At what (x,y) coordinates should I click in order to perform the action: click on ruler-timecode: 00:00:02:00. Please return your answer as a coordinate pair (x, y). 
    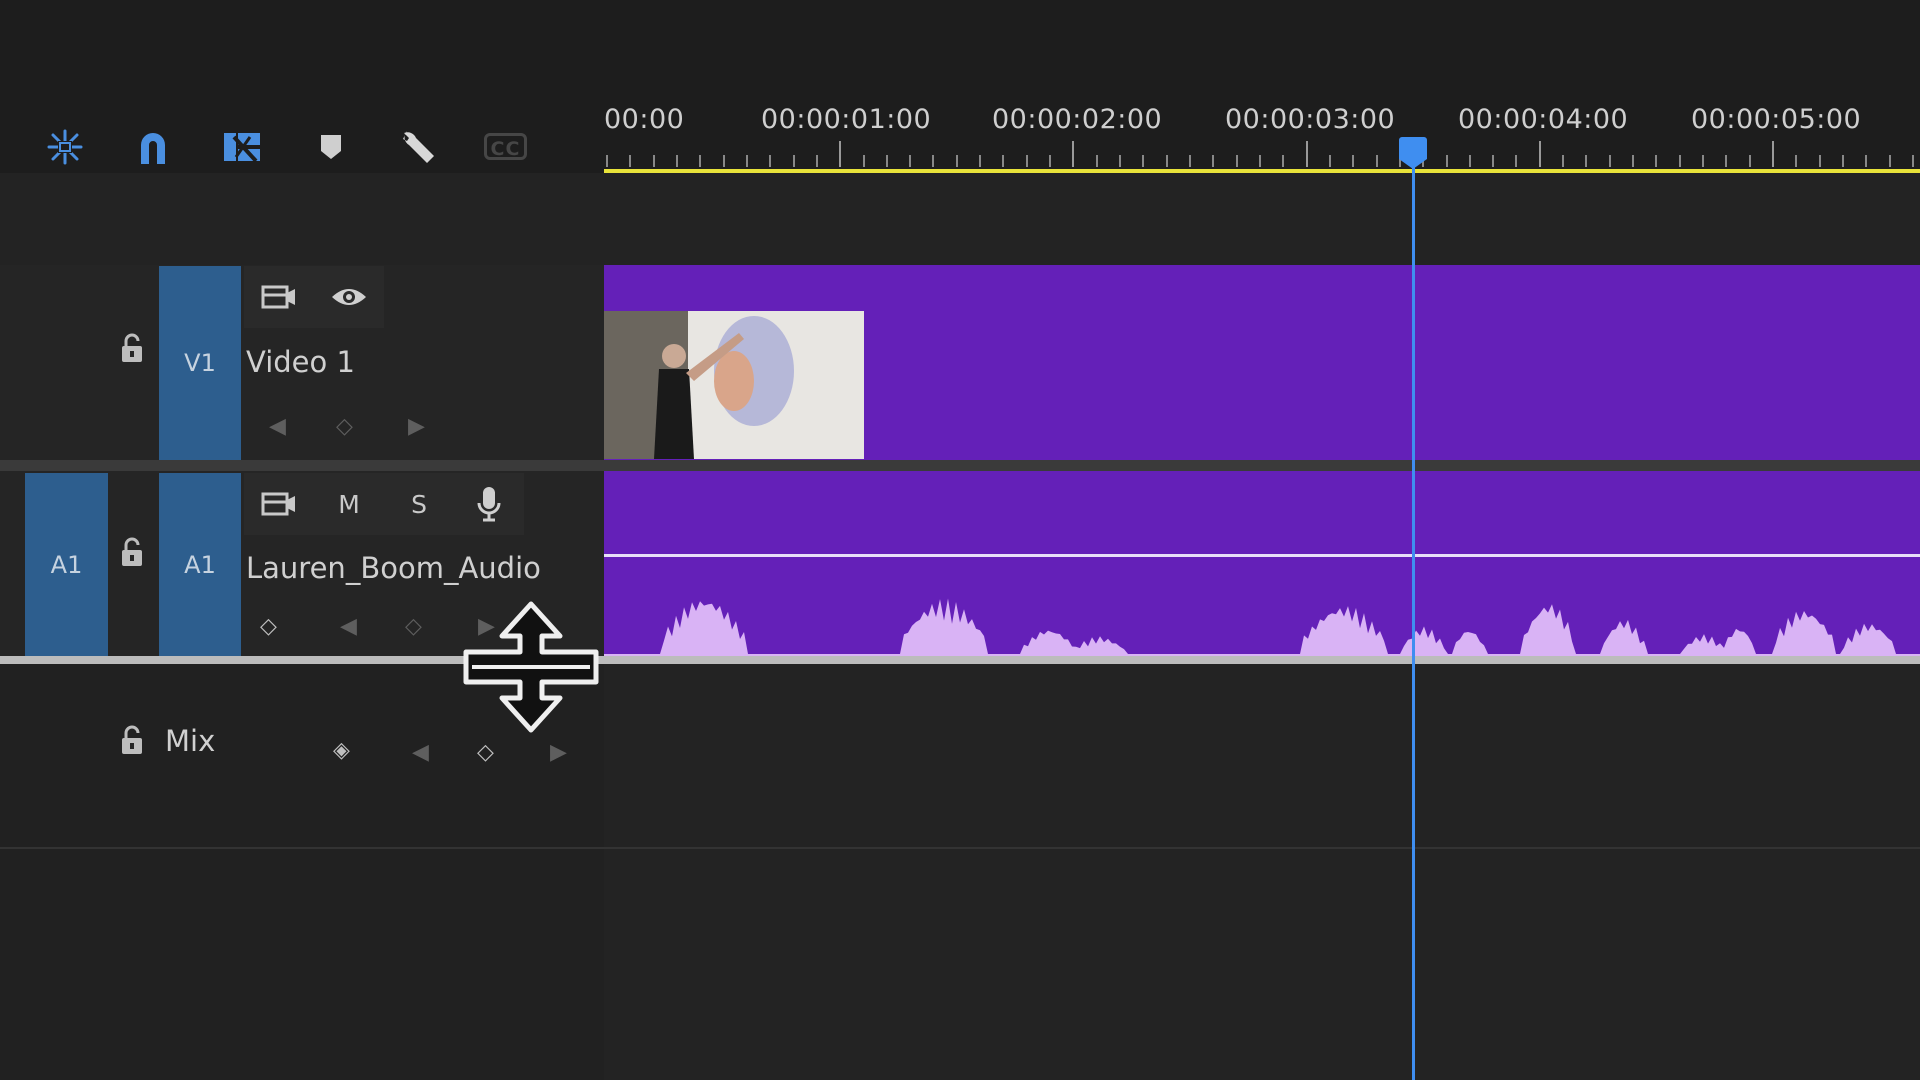
    Looking at the image, I should click on (1077, 119).